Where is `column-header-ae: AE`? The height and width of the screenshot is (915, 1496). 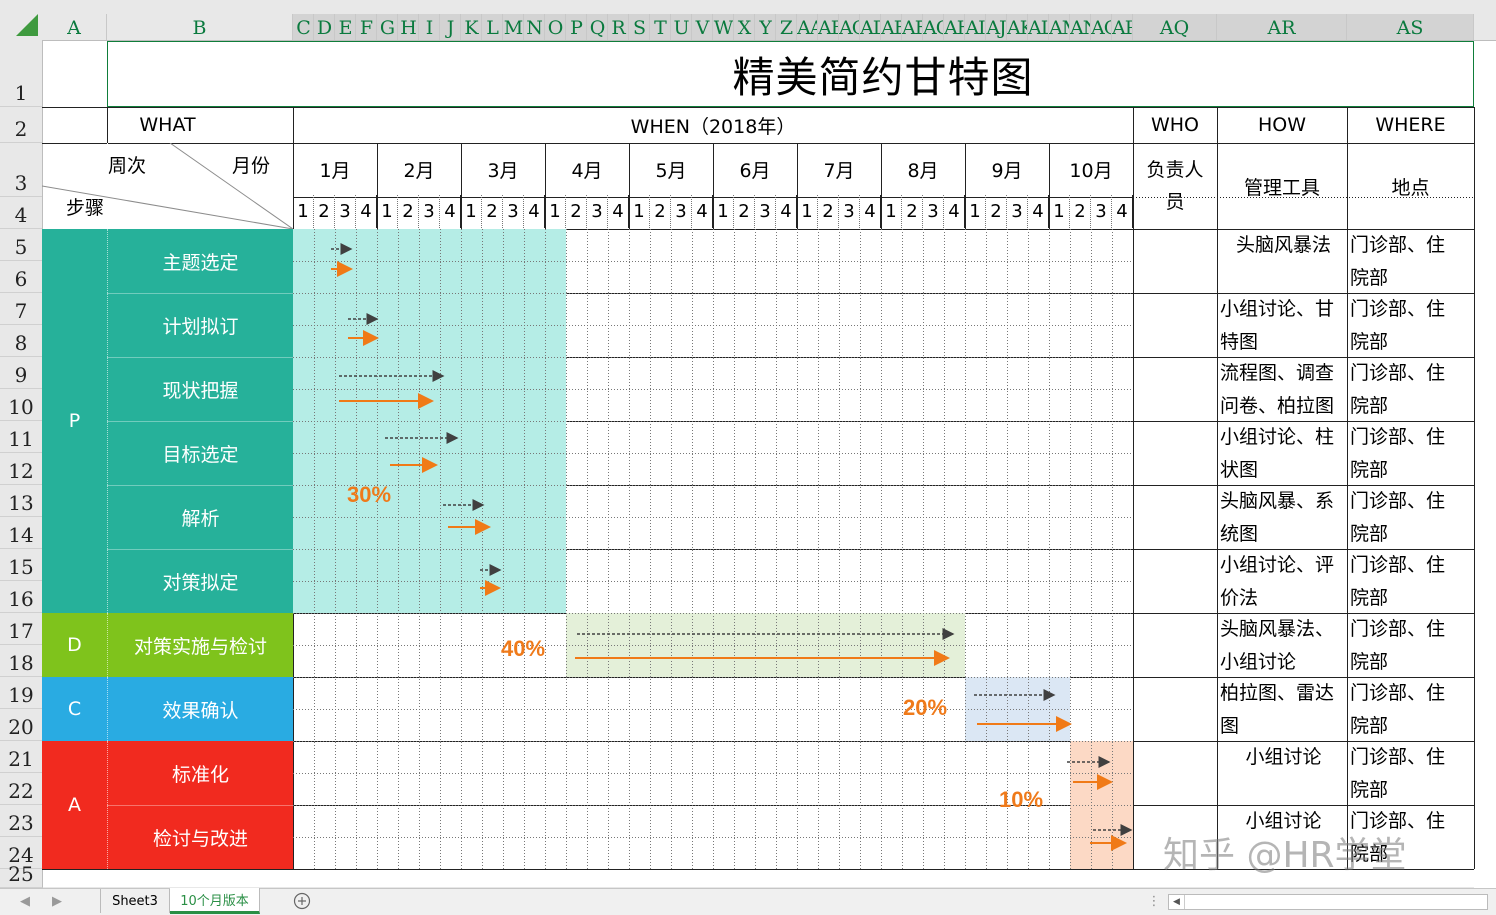
column-header-ae: AE is located at coordinates (891, 27).